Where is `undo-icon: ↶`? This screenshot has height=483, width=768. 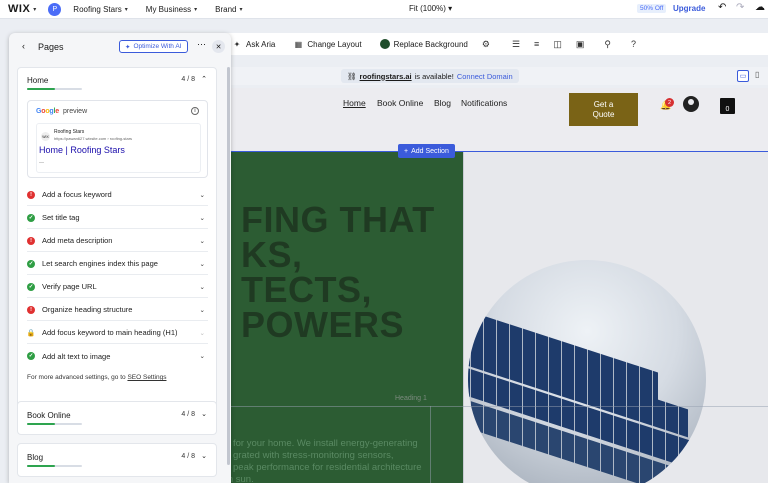 undo-icon: ↶ is located at coordinates (722, 7).